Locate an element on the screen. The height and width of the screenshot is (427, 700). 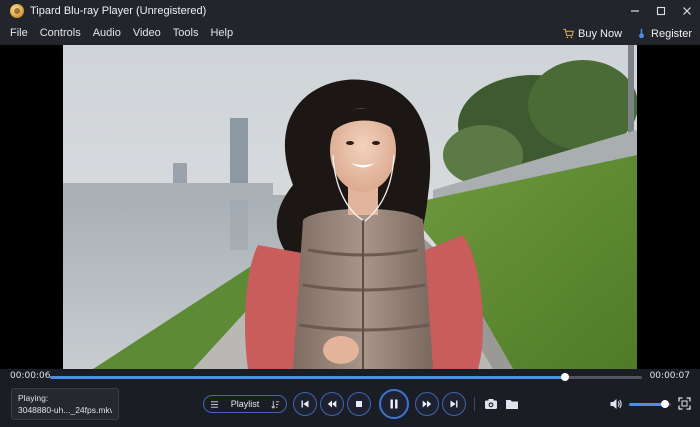
snapshot-icon is located at coordinates (491, 404).